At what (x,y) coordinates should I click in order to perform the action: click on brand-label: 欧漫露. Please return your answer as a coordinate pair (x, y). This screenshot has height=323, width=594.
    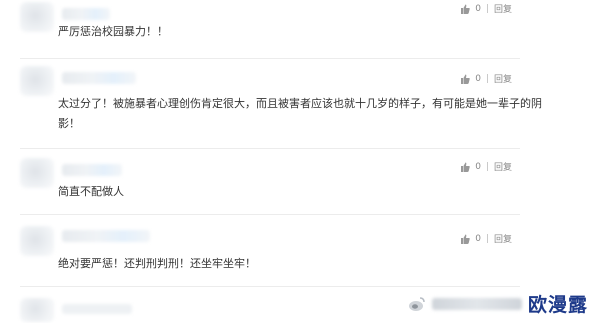
    Looking at the image, I should click on (557, 305).